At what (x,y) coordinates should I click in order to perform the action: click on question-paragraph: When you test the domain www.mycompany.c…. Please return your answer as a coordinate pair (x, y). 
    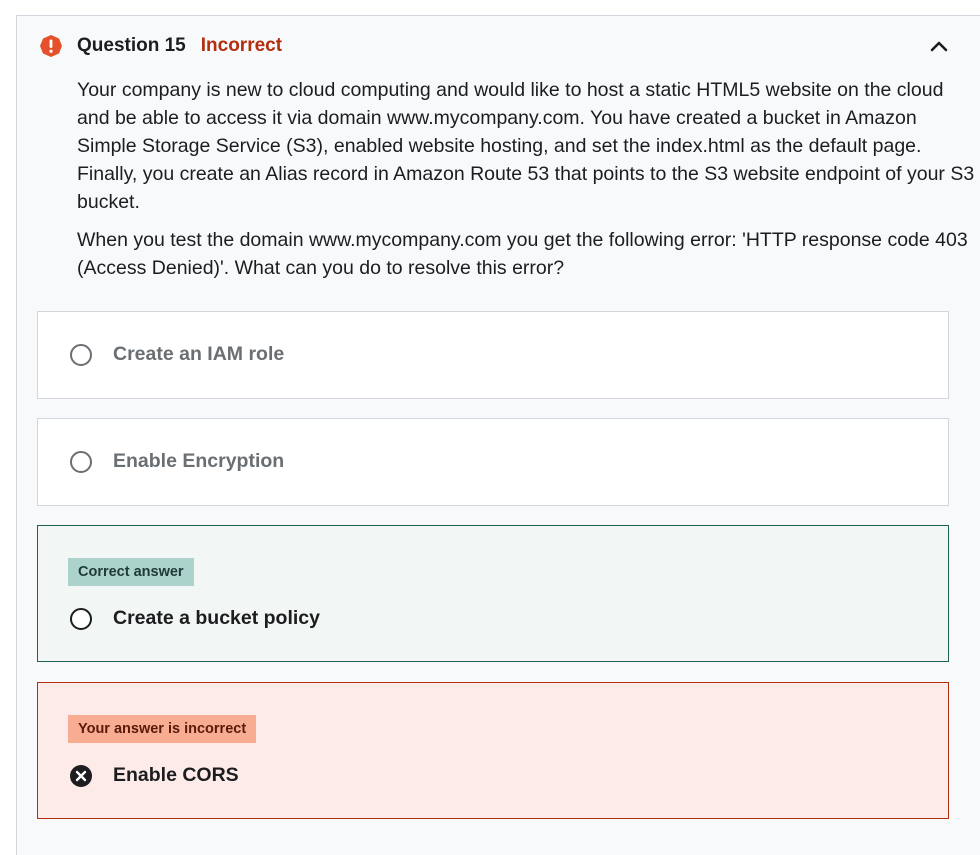
    Looking at the image, I should click on (522, 254).